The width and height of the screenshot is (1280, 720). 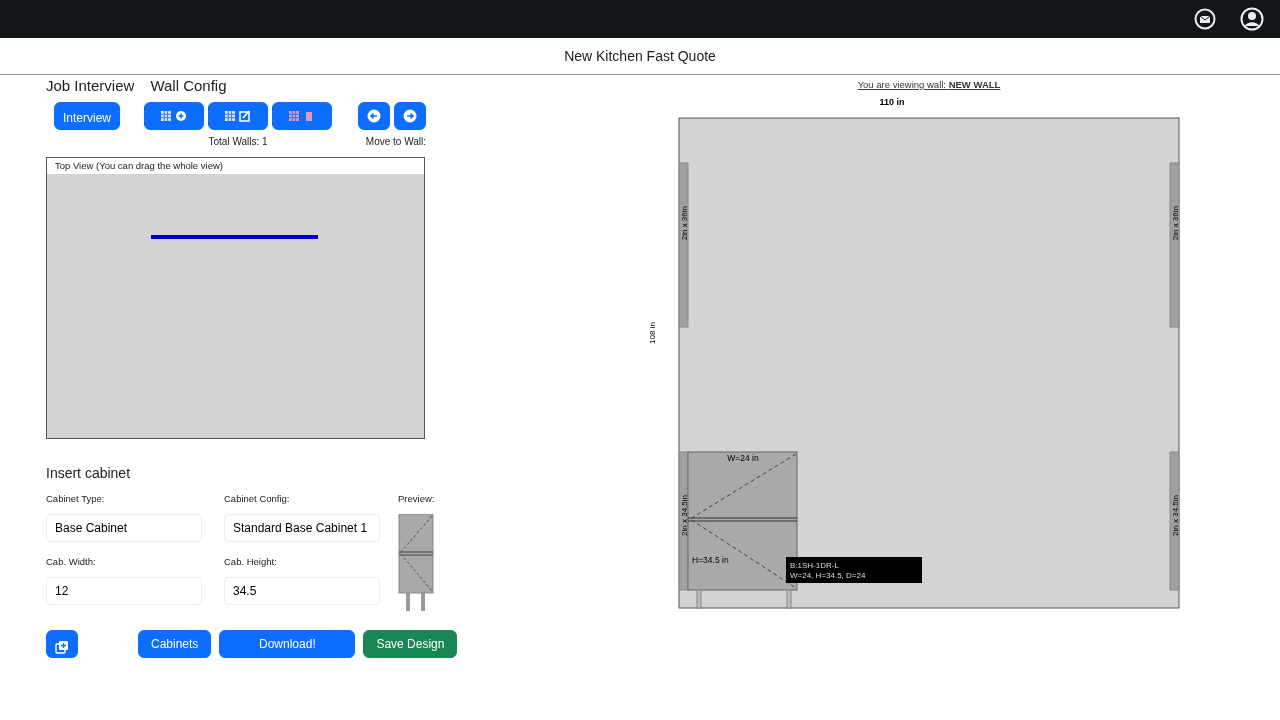 What do you see at coordinates (302, 527) in the screenshot?
I see `select-field: Standard Base Cabinet 1` at bounding box center [302, 527].